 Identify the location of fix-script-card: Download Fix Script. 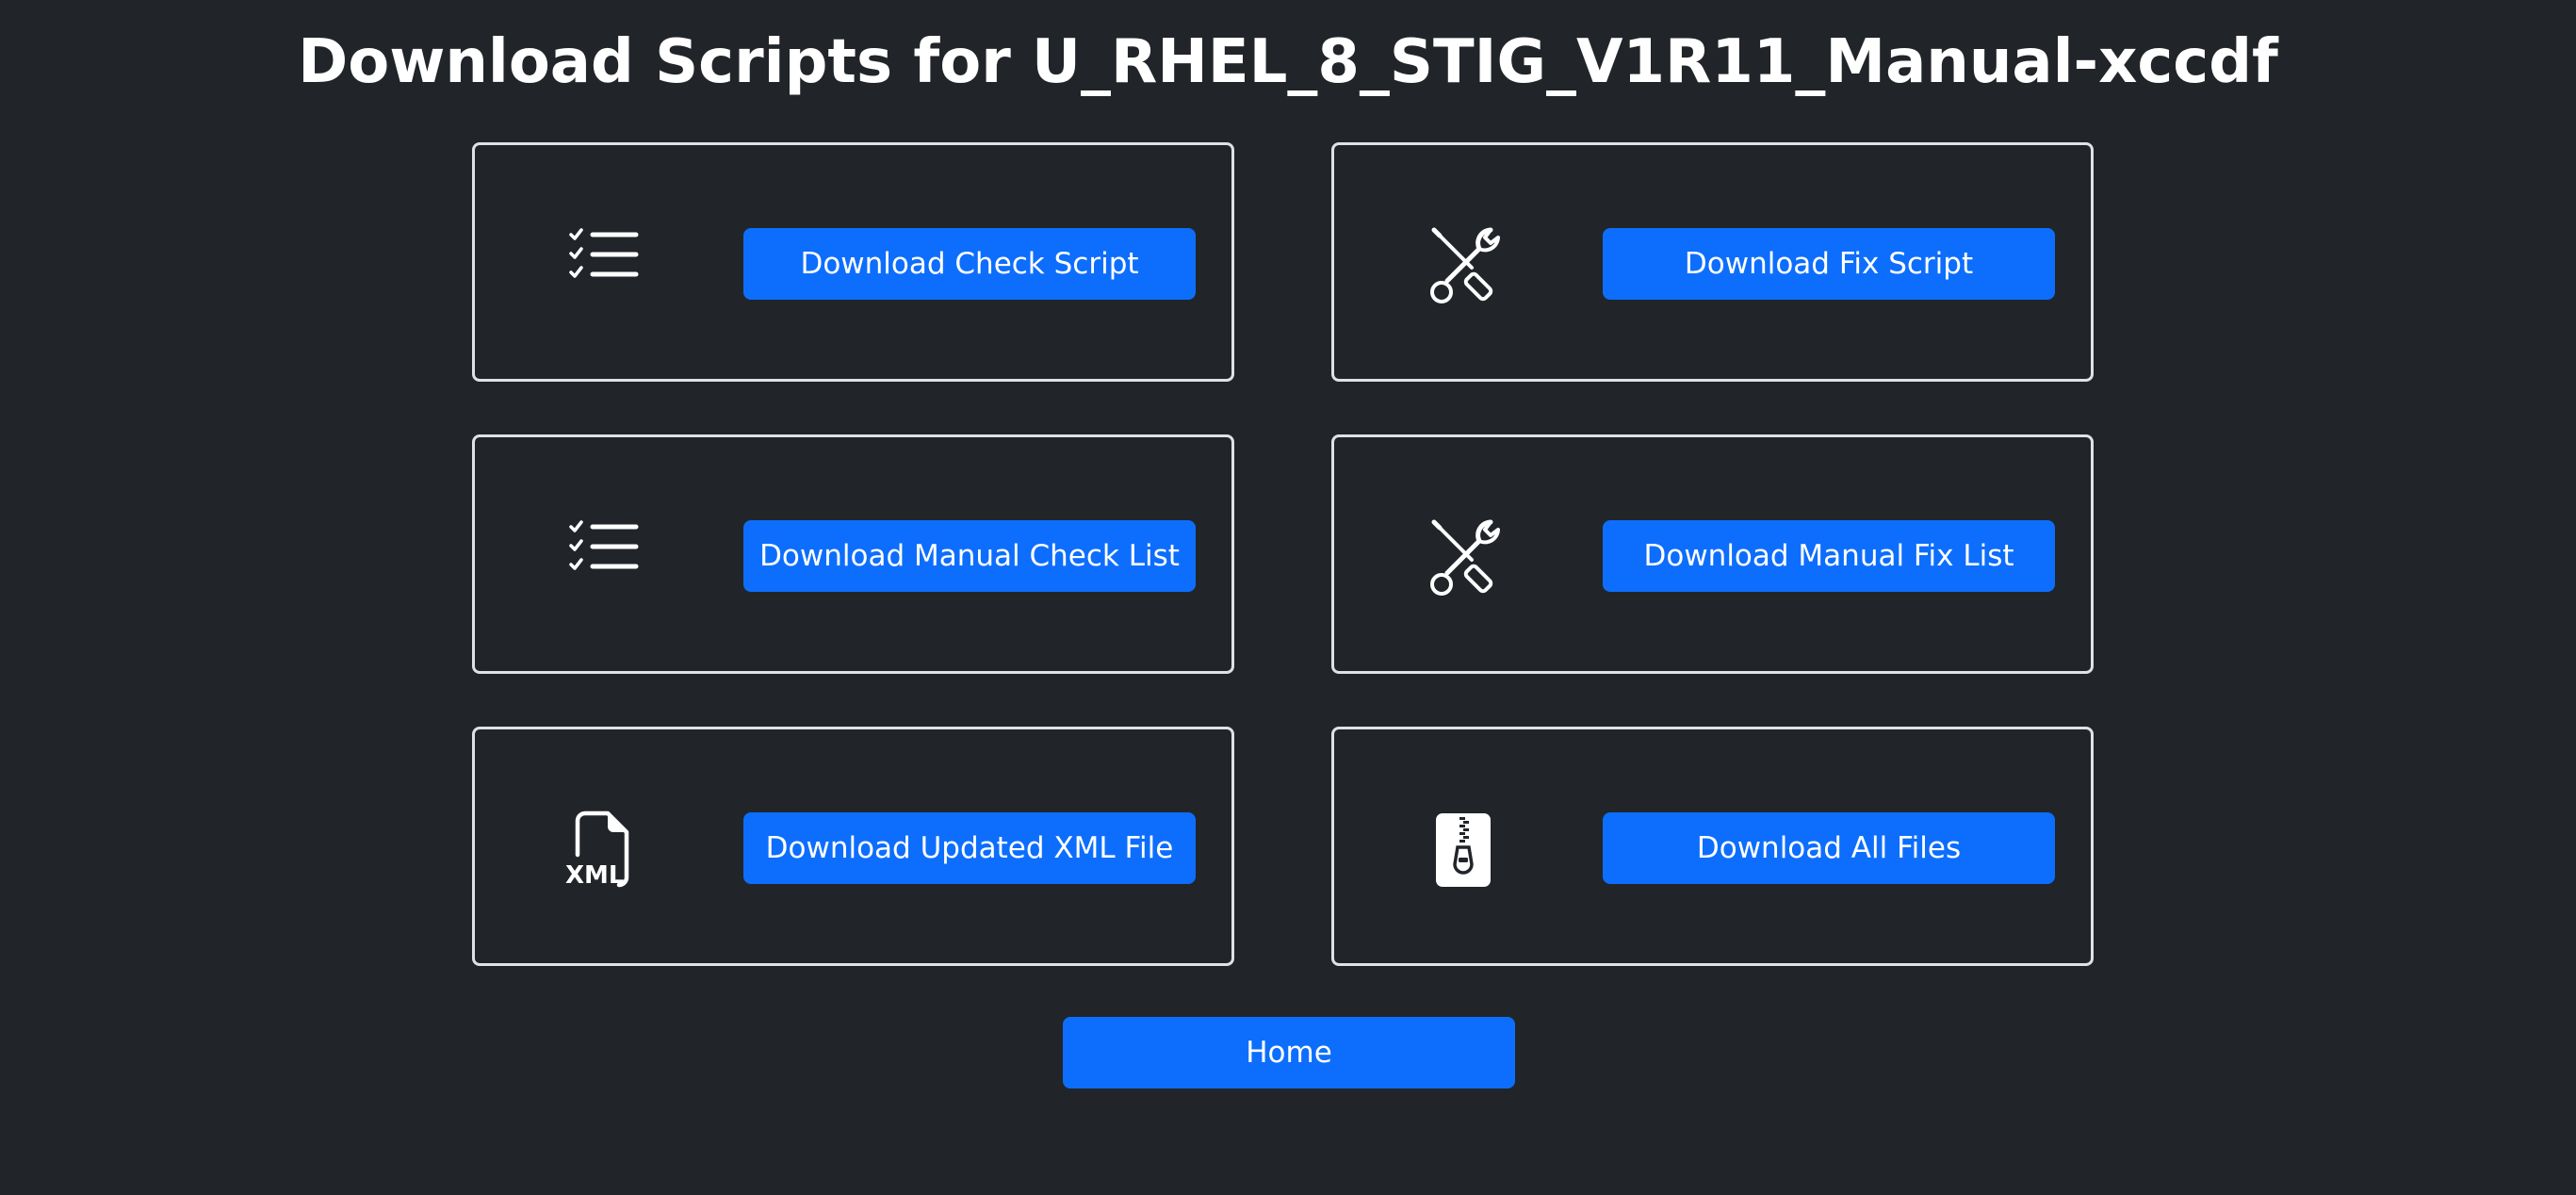
(1712, 262).